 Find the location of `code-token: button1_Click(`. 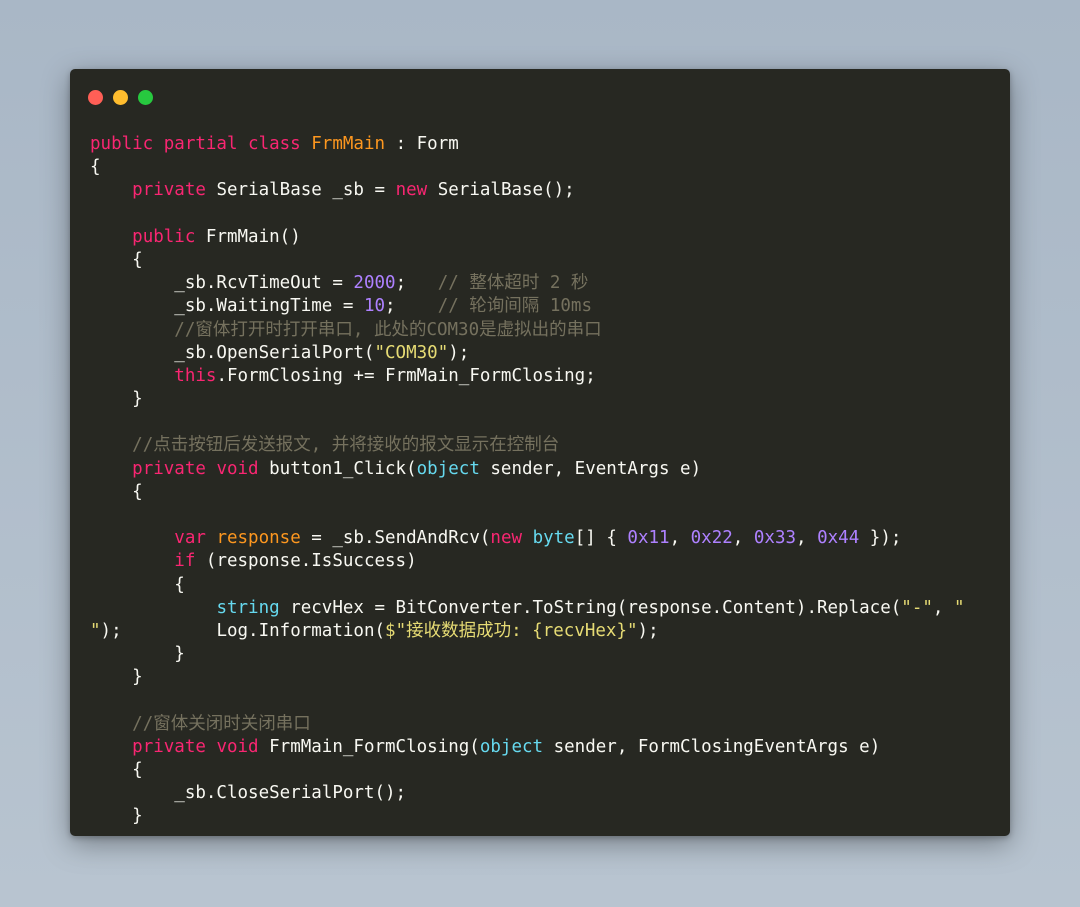

code-token: button1_Click( is located at coordinates (337, 468).